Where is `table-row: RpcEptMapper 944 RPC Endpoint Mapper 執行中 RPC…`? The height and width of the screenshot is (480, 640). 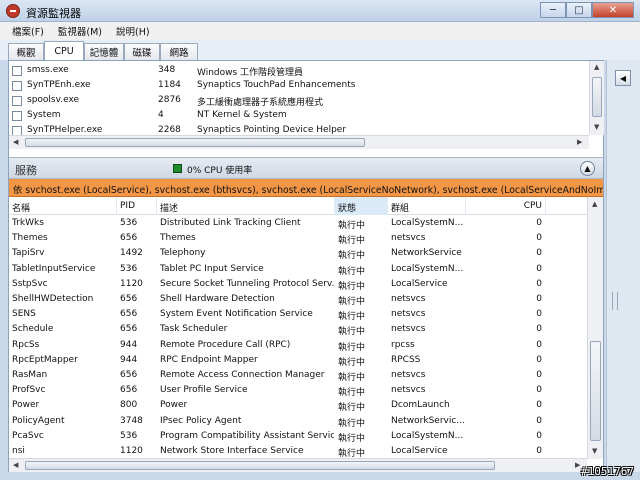
table-row: RpcEptMapper 944 RPC Endpoint Mapper 執行中 RPC… is located at coordinates (298, 360).